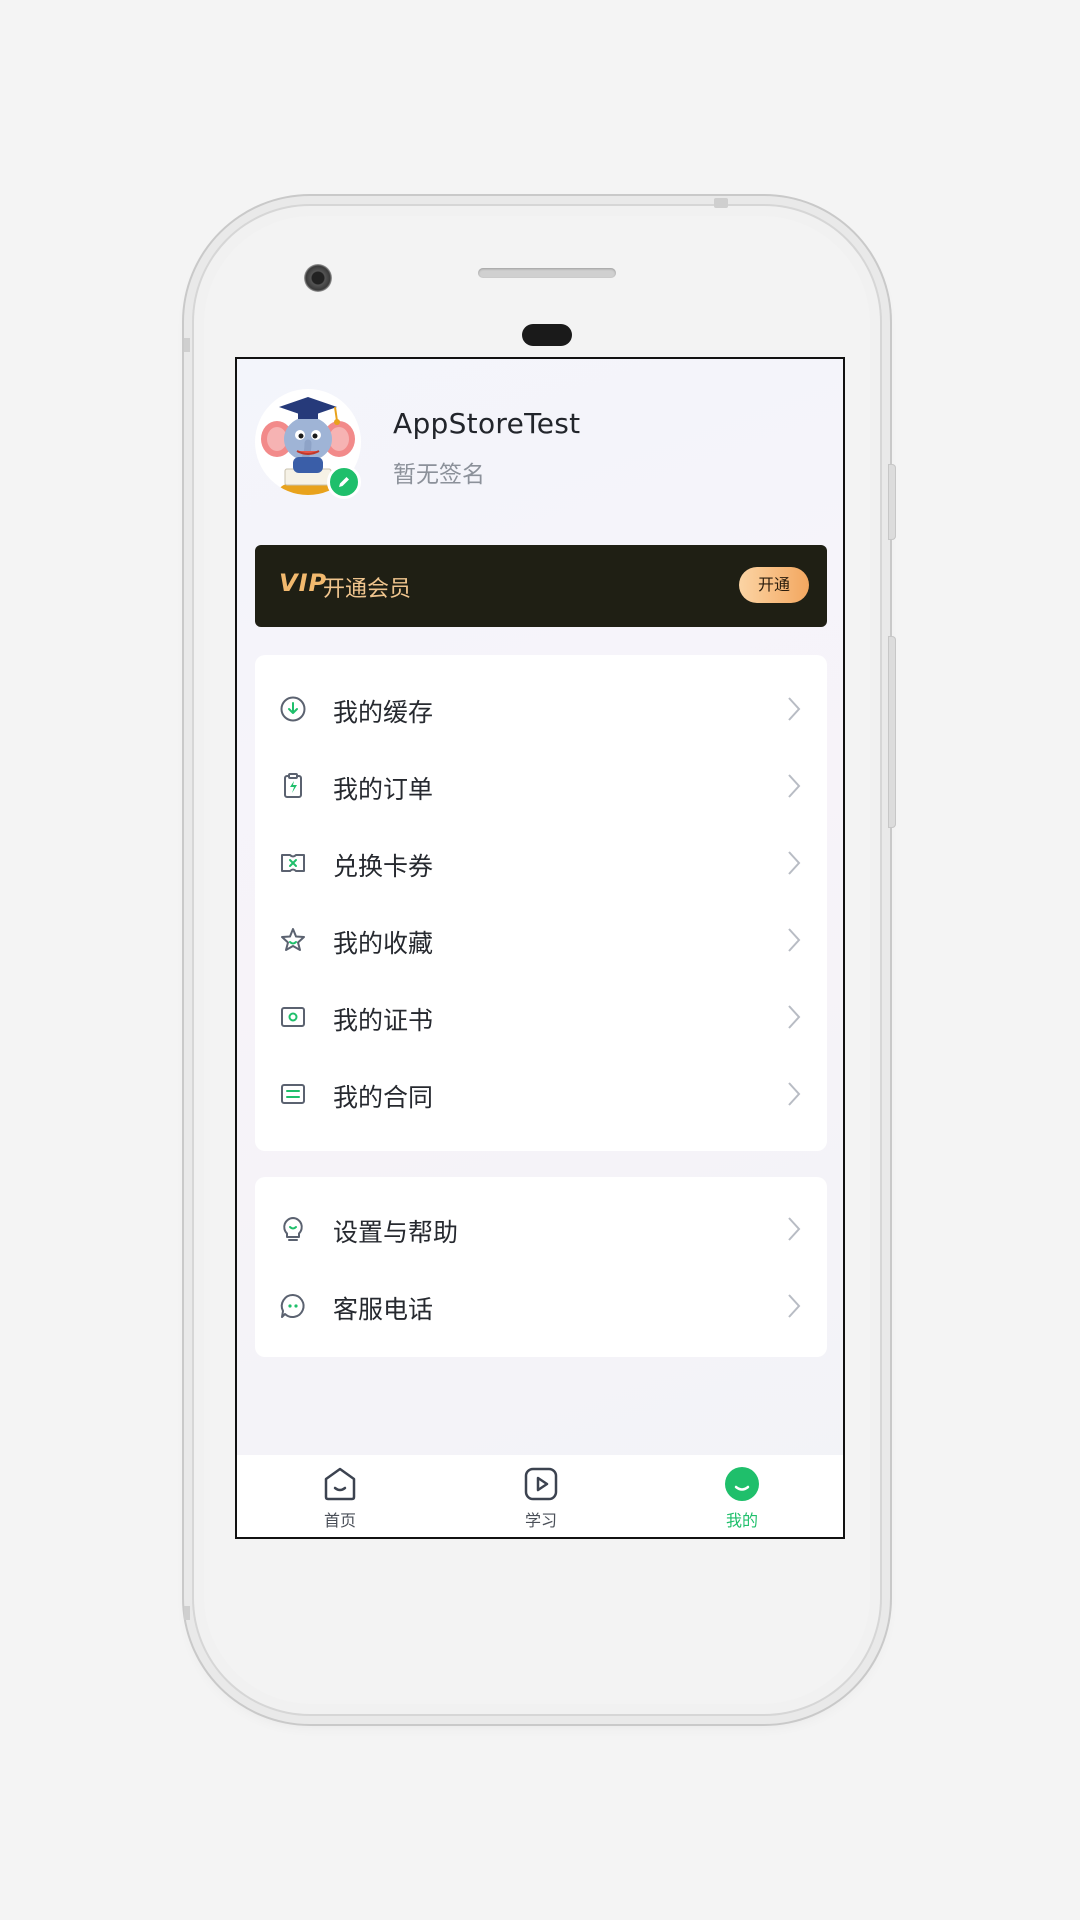 This screenshot has width=1080, height=1920. I want to click on menu-card-primary: 我的缓存 我的订单 兑换卡券 我的收藏 我的证书 我的合同, so click(541, 903).